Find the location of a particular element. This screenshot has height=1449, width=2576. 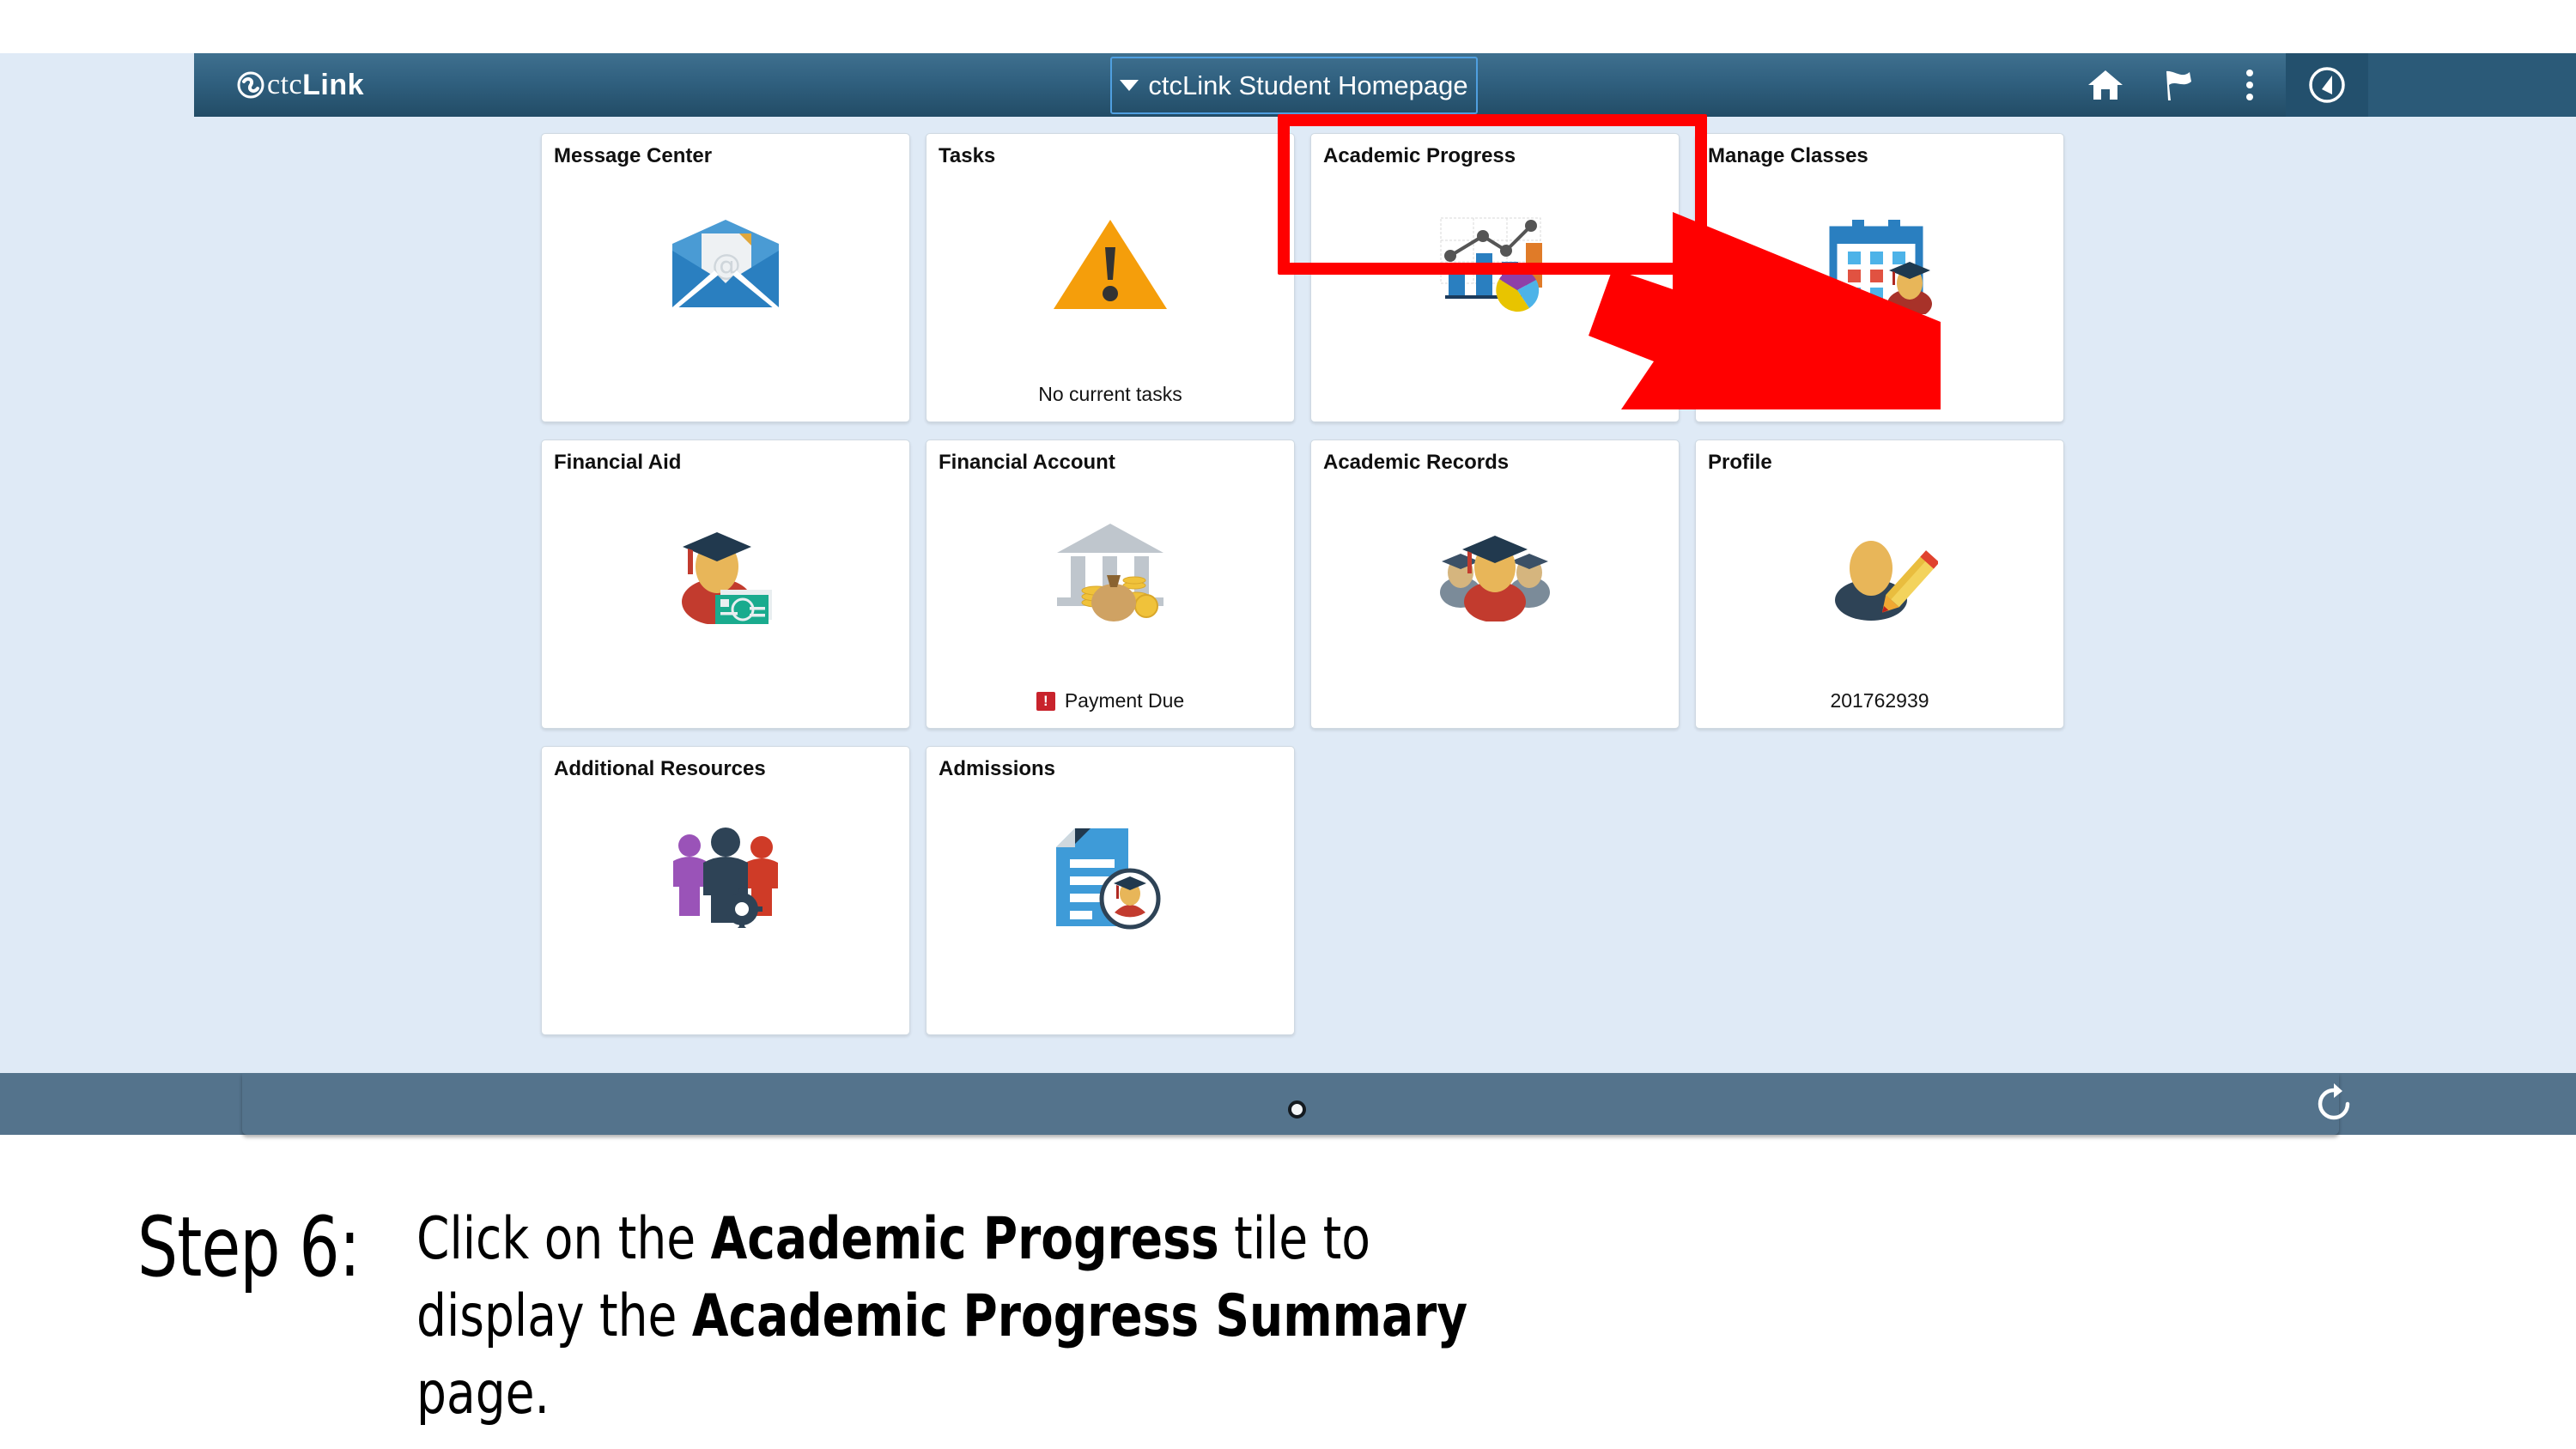

tile-status-text: No current tasks is located at coordinates (1110, 394).